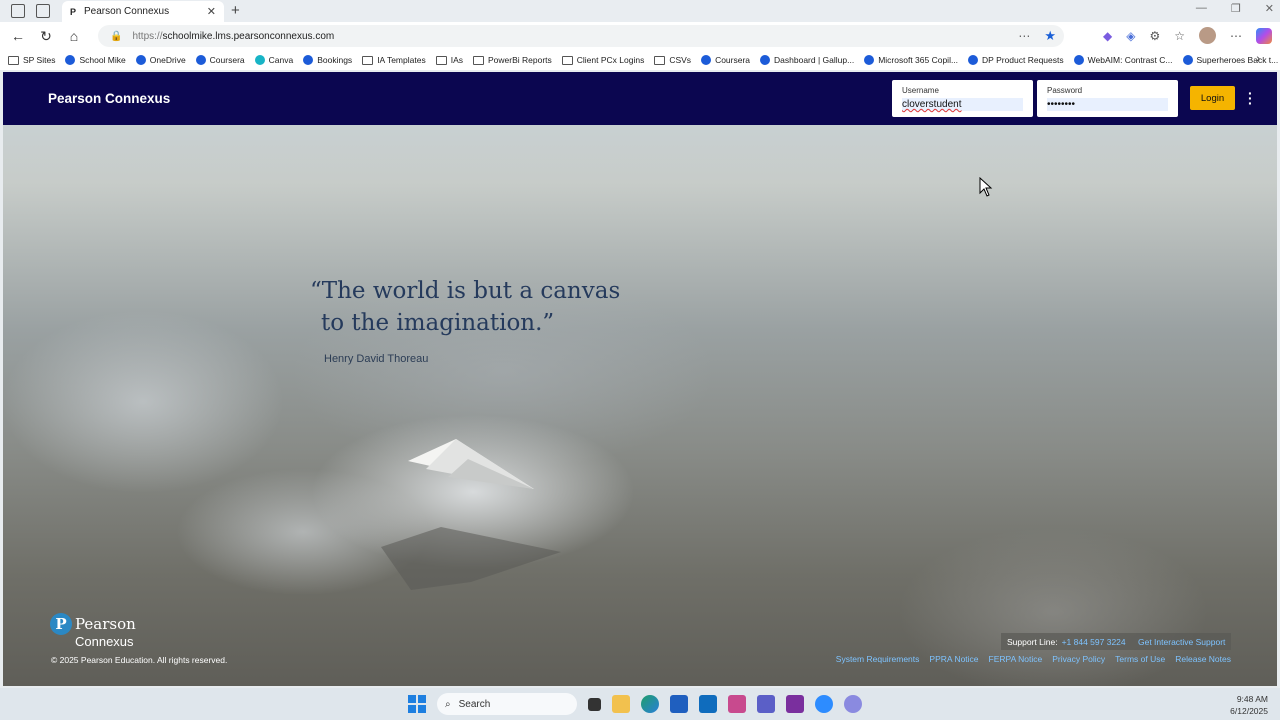 The image size is (1280, 720). I want to click on extensions-icon: ⚙, so click(1154, 36).